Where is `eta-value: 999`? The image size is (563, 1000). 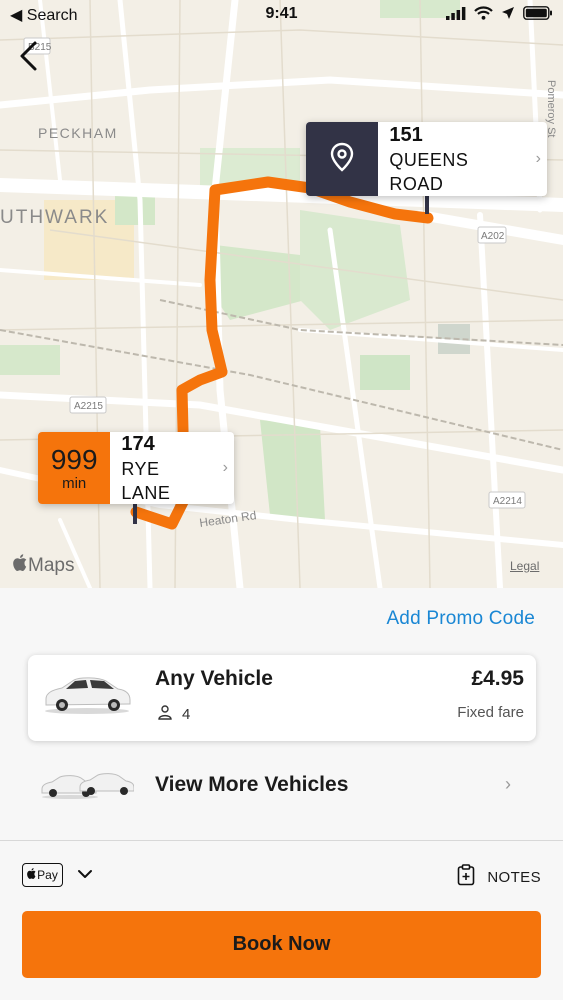 eta-value: 999 is located at coordinates (74, 459).